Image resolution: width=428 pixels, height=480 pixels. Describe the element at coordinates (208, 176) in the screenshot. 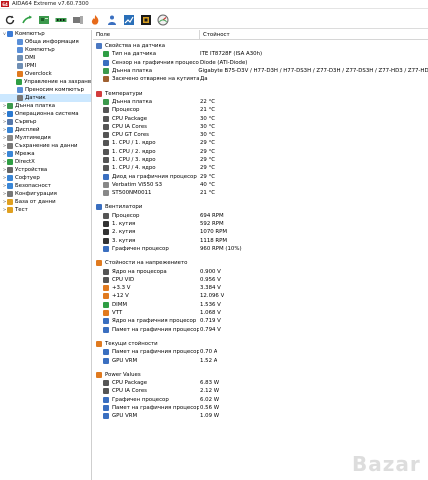

I see `row-value: 29 °C` at that location.